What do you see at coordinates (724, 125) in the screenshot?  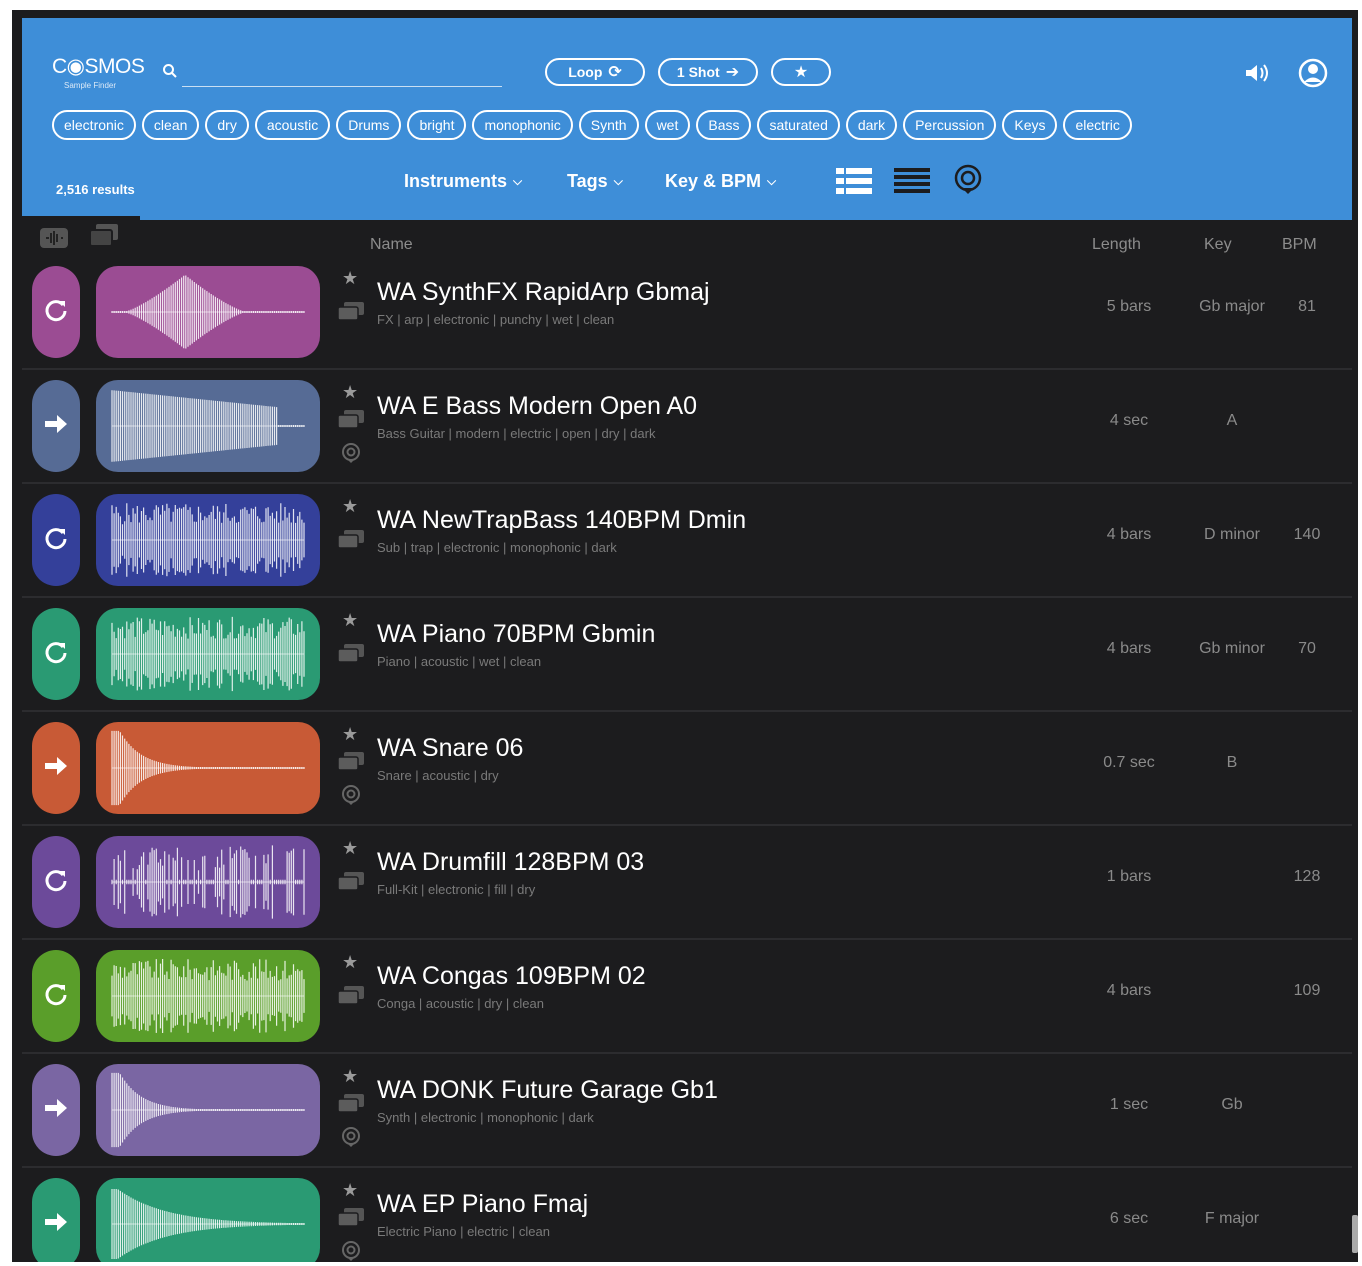 I see `tag-chip: Bass` at bounding box center [724, 125].